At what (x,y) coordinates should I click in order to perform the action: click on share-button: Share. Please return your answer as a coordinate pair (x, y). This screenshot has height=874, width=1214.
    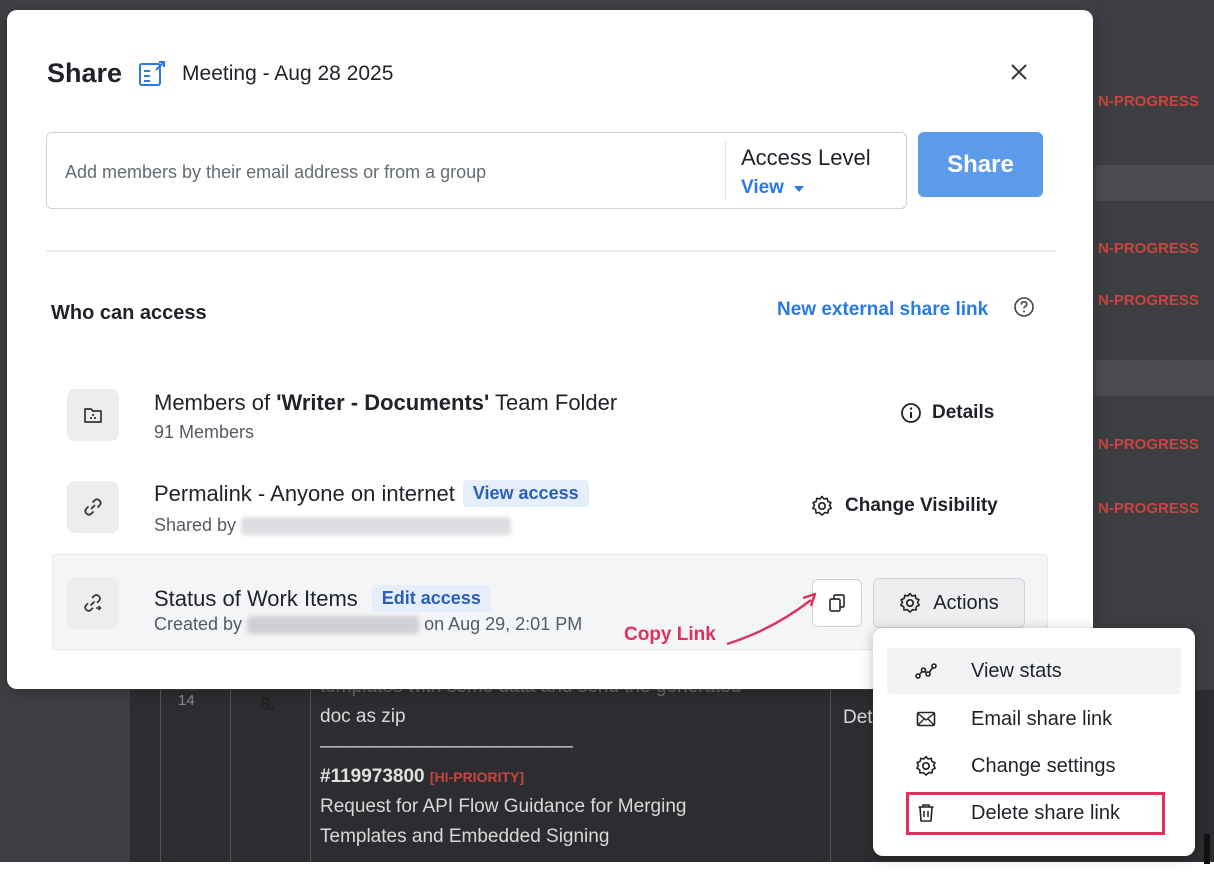
    Looking at the image, I should click on (980, 164).